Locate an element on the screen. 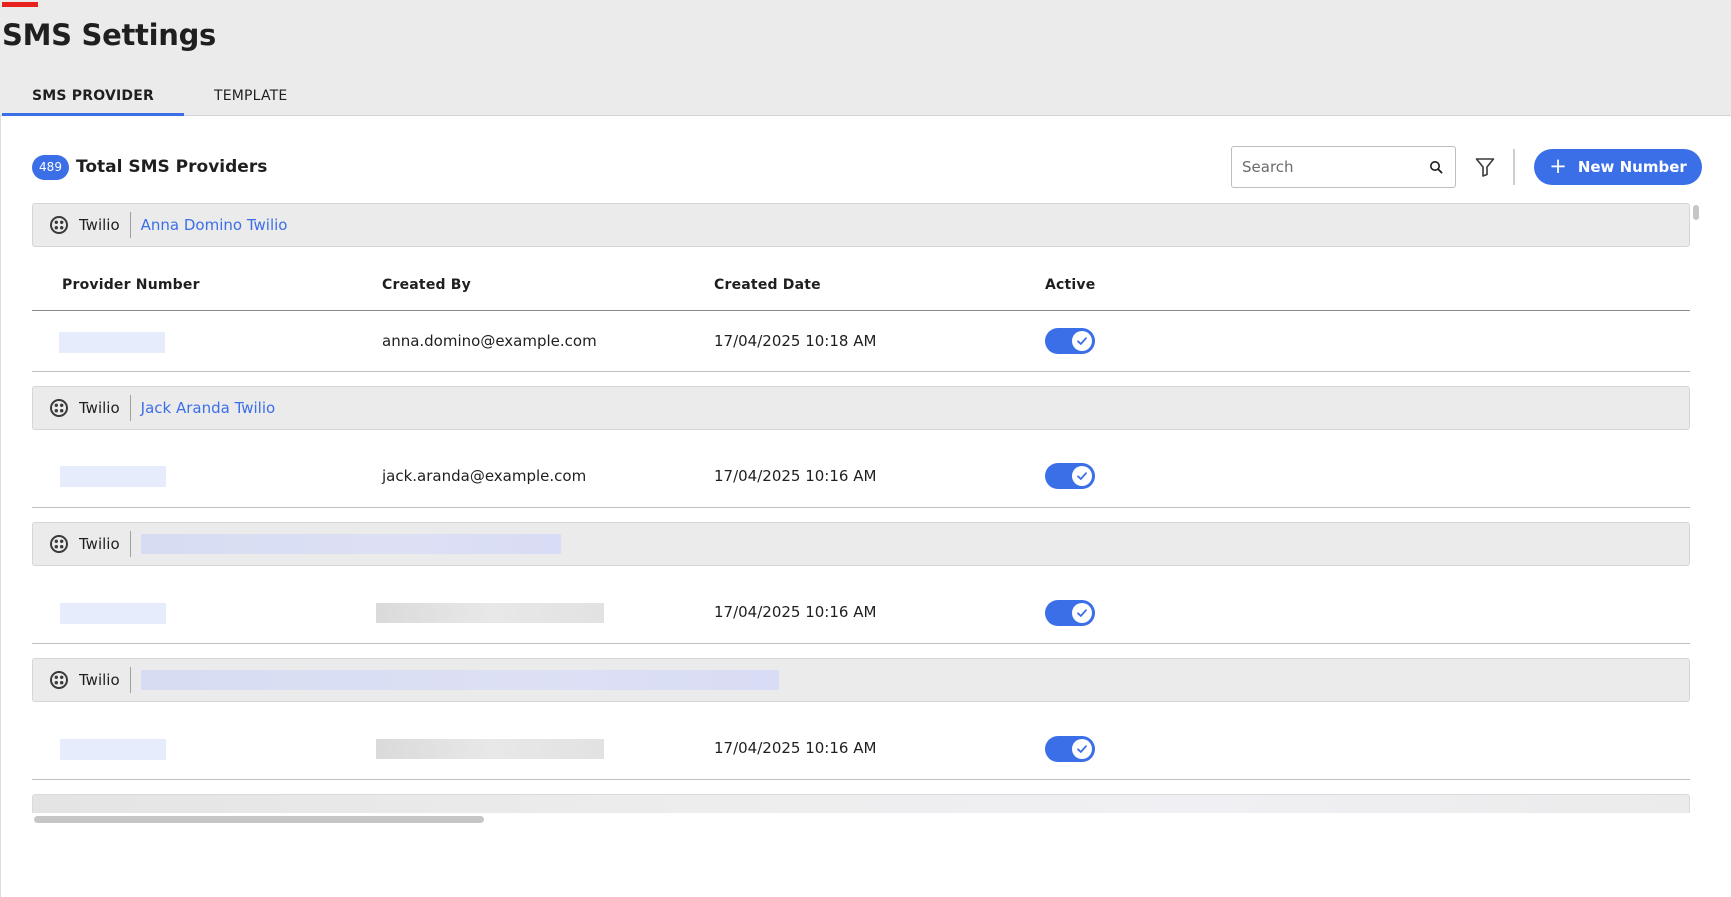  search-icon is located at coordinates (1436, 167).